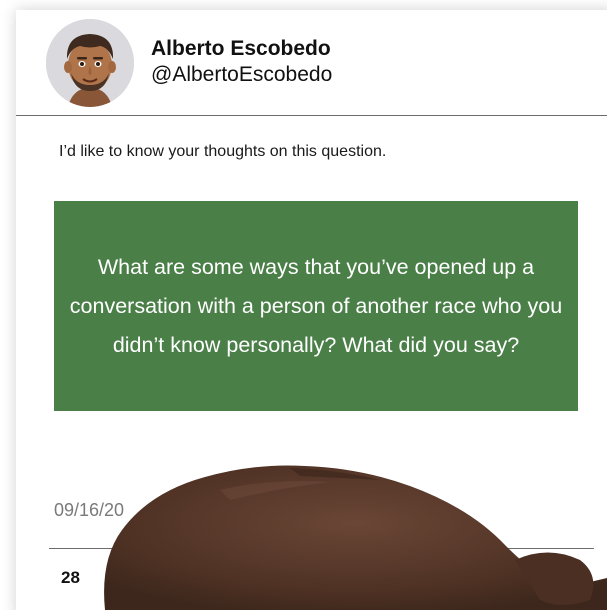 The height and width of the screenshot is (610, 607). Describe the element at coordinates (321, 548) in the screenshot. I see `footer-divider` at that location.